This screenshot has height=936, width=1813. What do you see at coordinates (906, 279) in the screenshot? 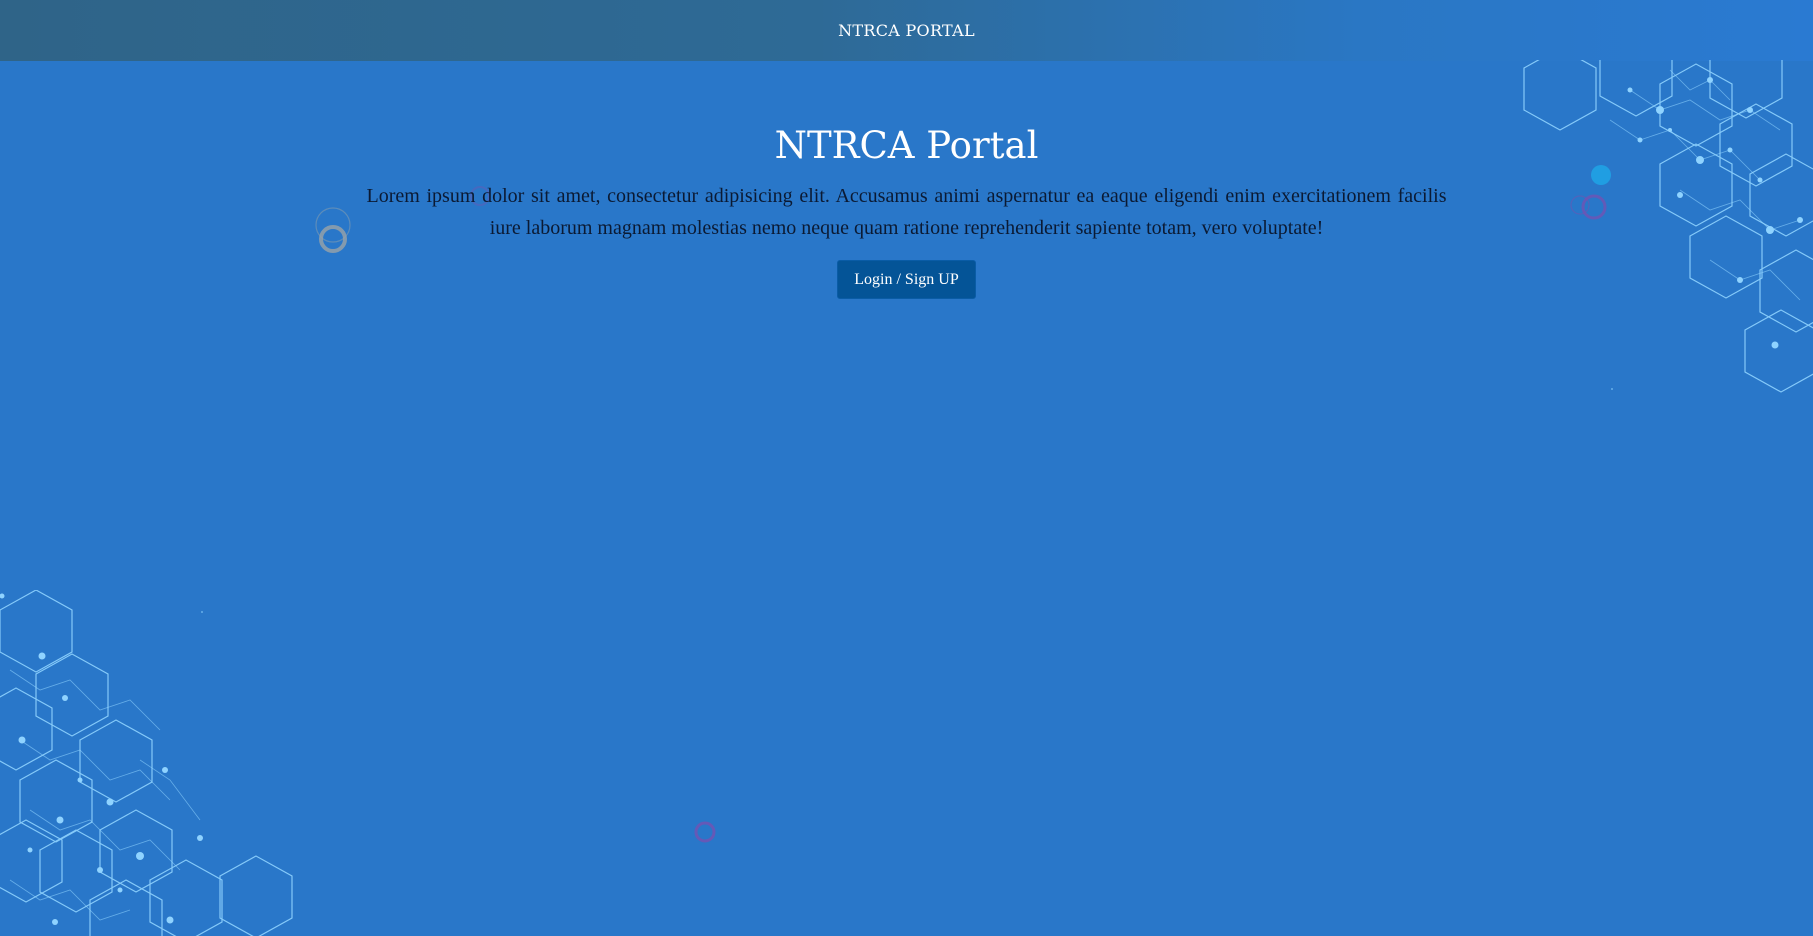
I see `login-signup-button: Login / Sign UP` at bounding box center [906, 279].